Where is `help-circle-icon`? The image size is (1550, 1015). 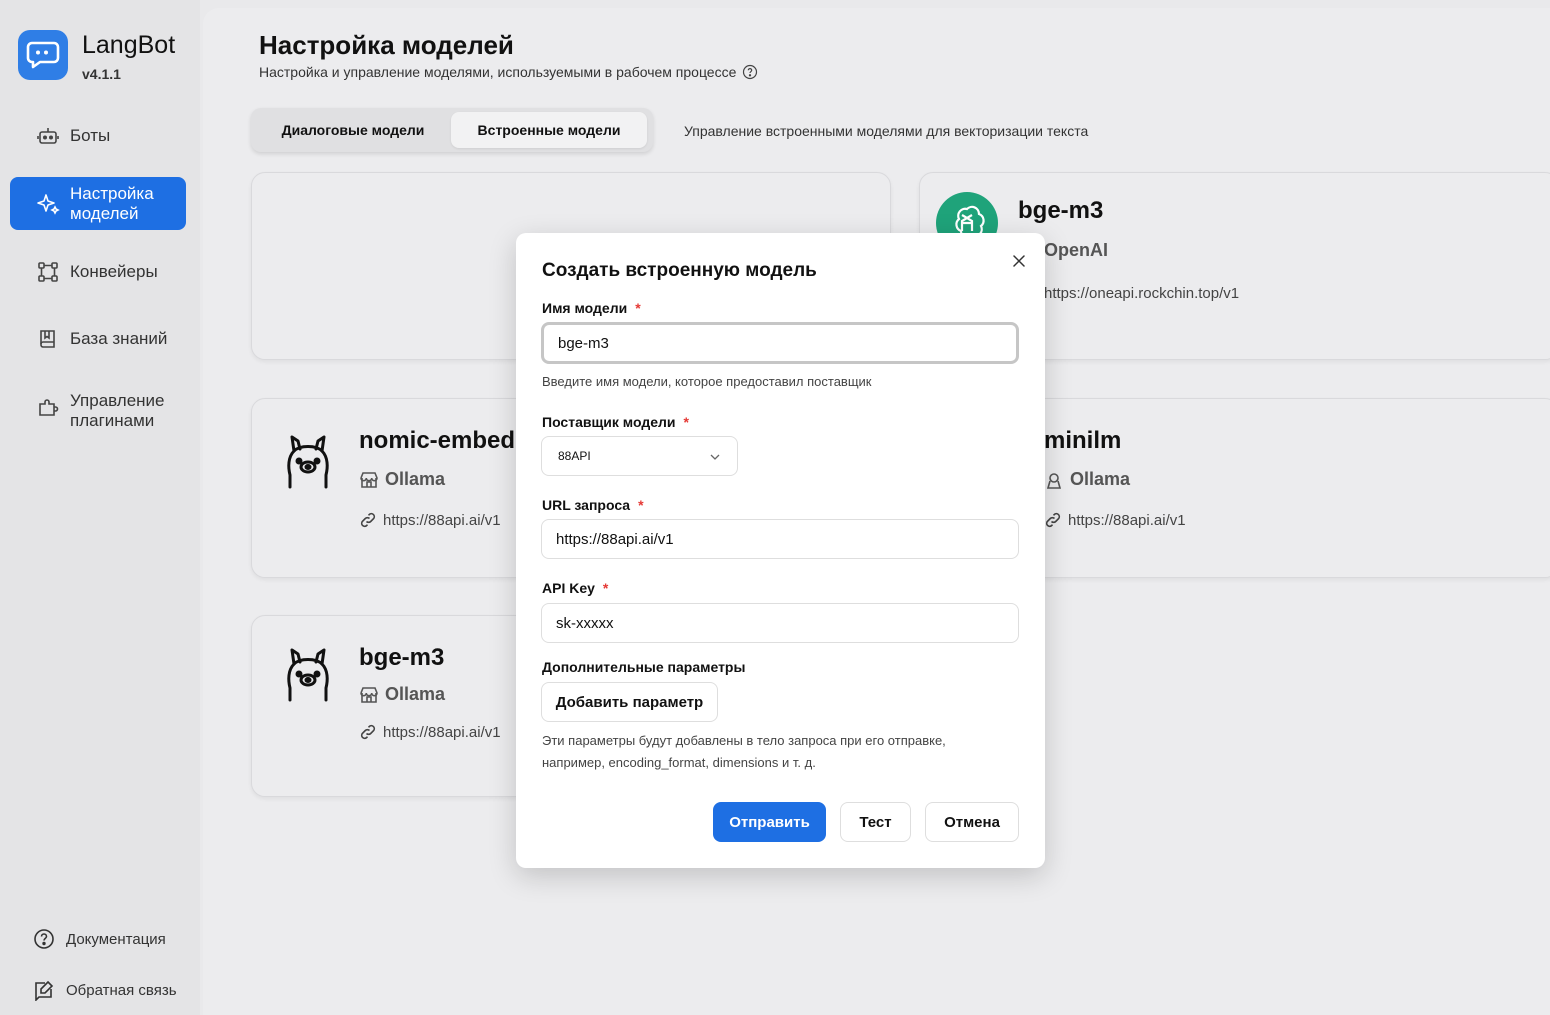
help-circle-icon is located at coordinates (44, 939).